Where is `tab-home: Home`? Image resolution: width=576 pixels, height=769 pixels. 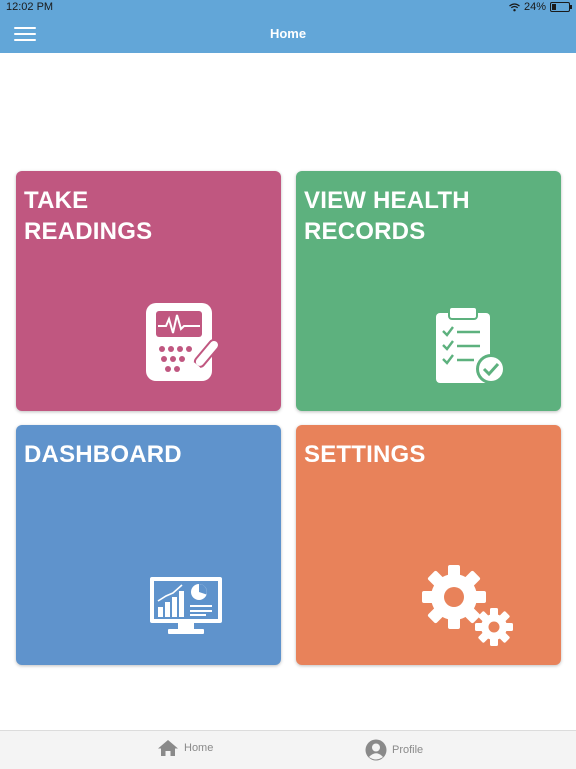
tab-home: Home is located at coordinates (185, 748).